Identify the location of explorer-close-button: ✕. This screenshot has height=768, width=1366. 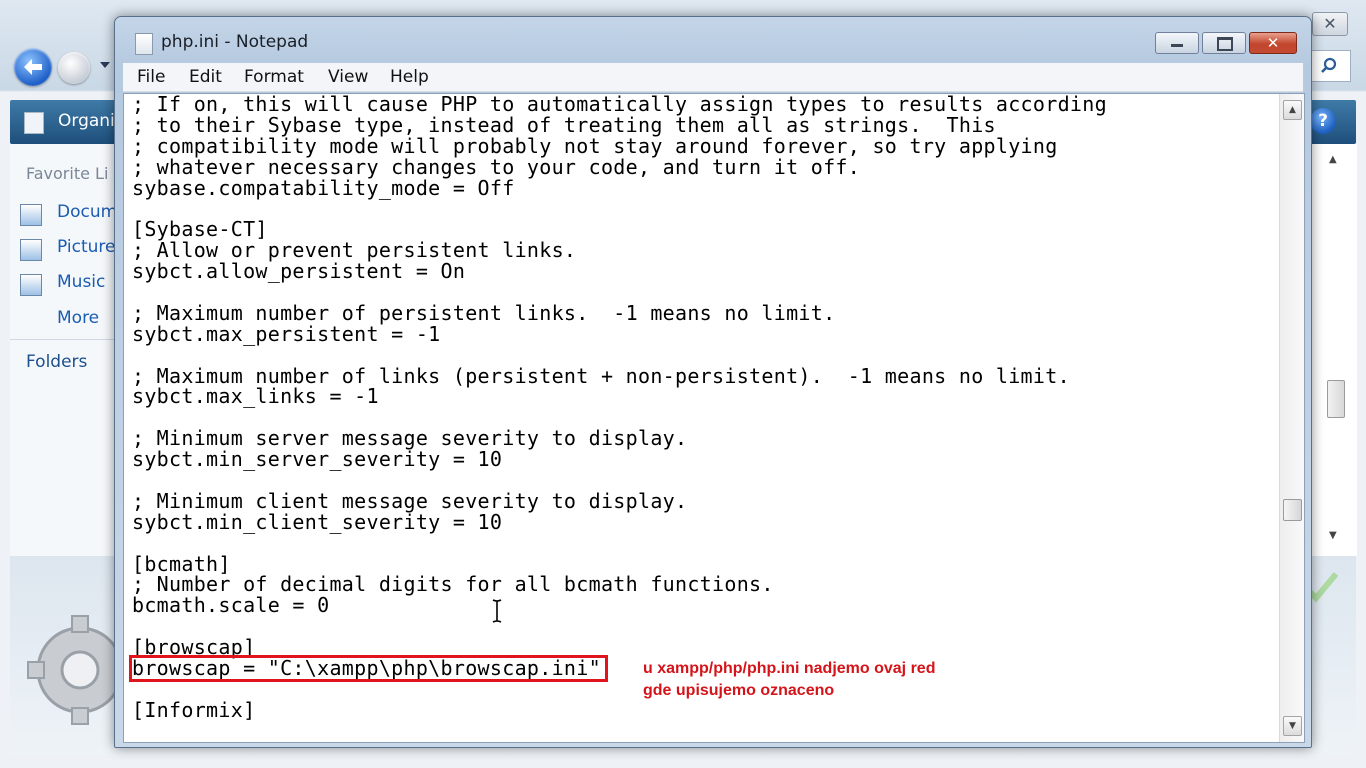
(1330, 24).